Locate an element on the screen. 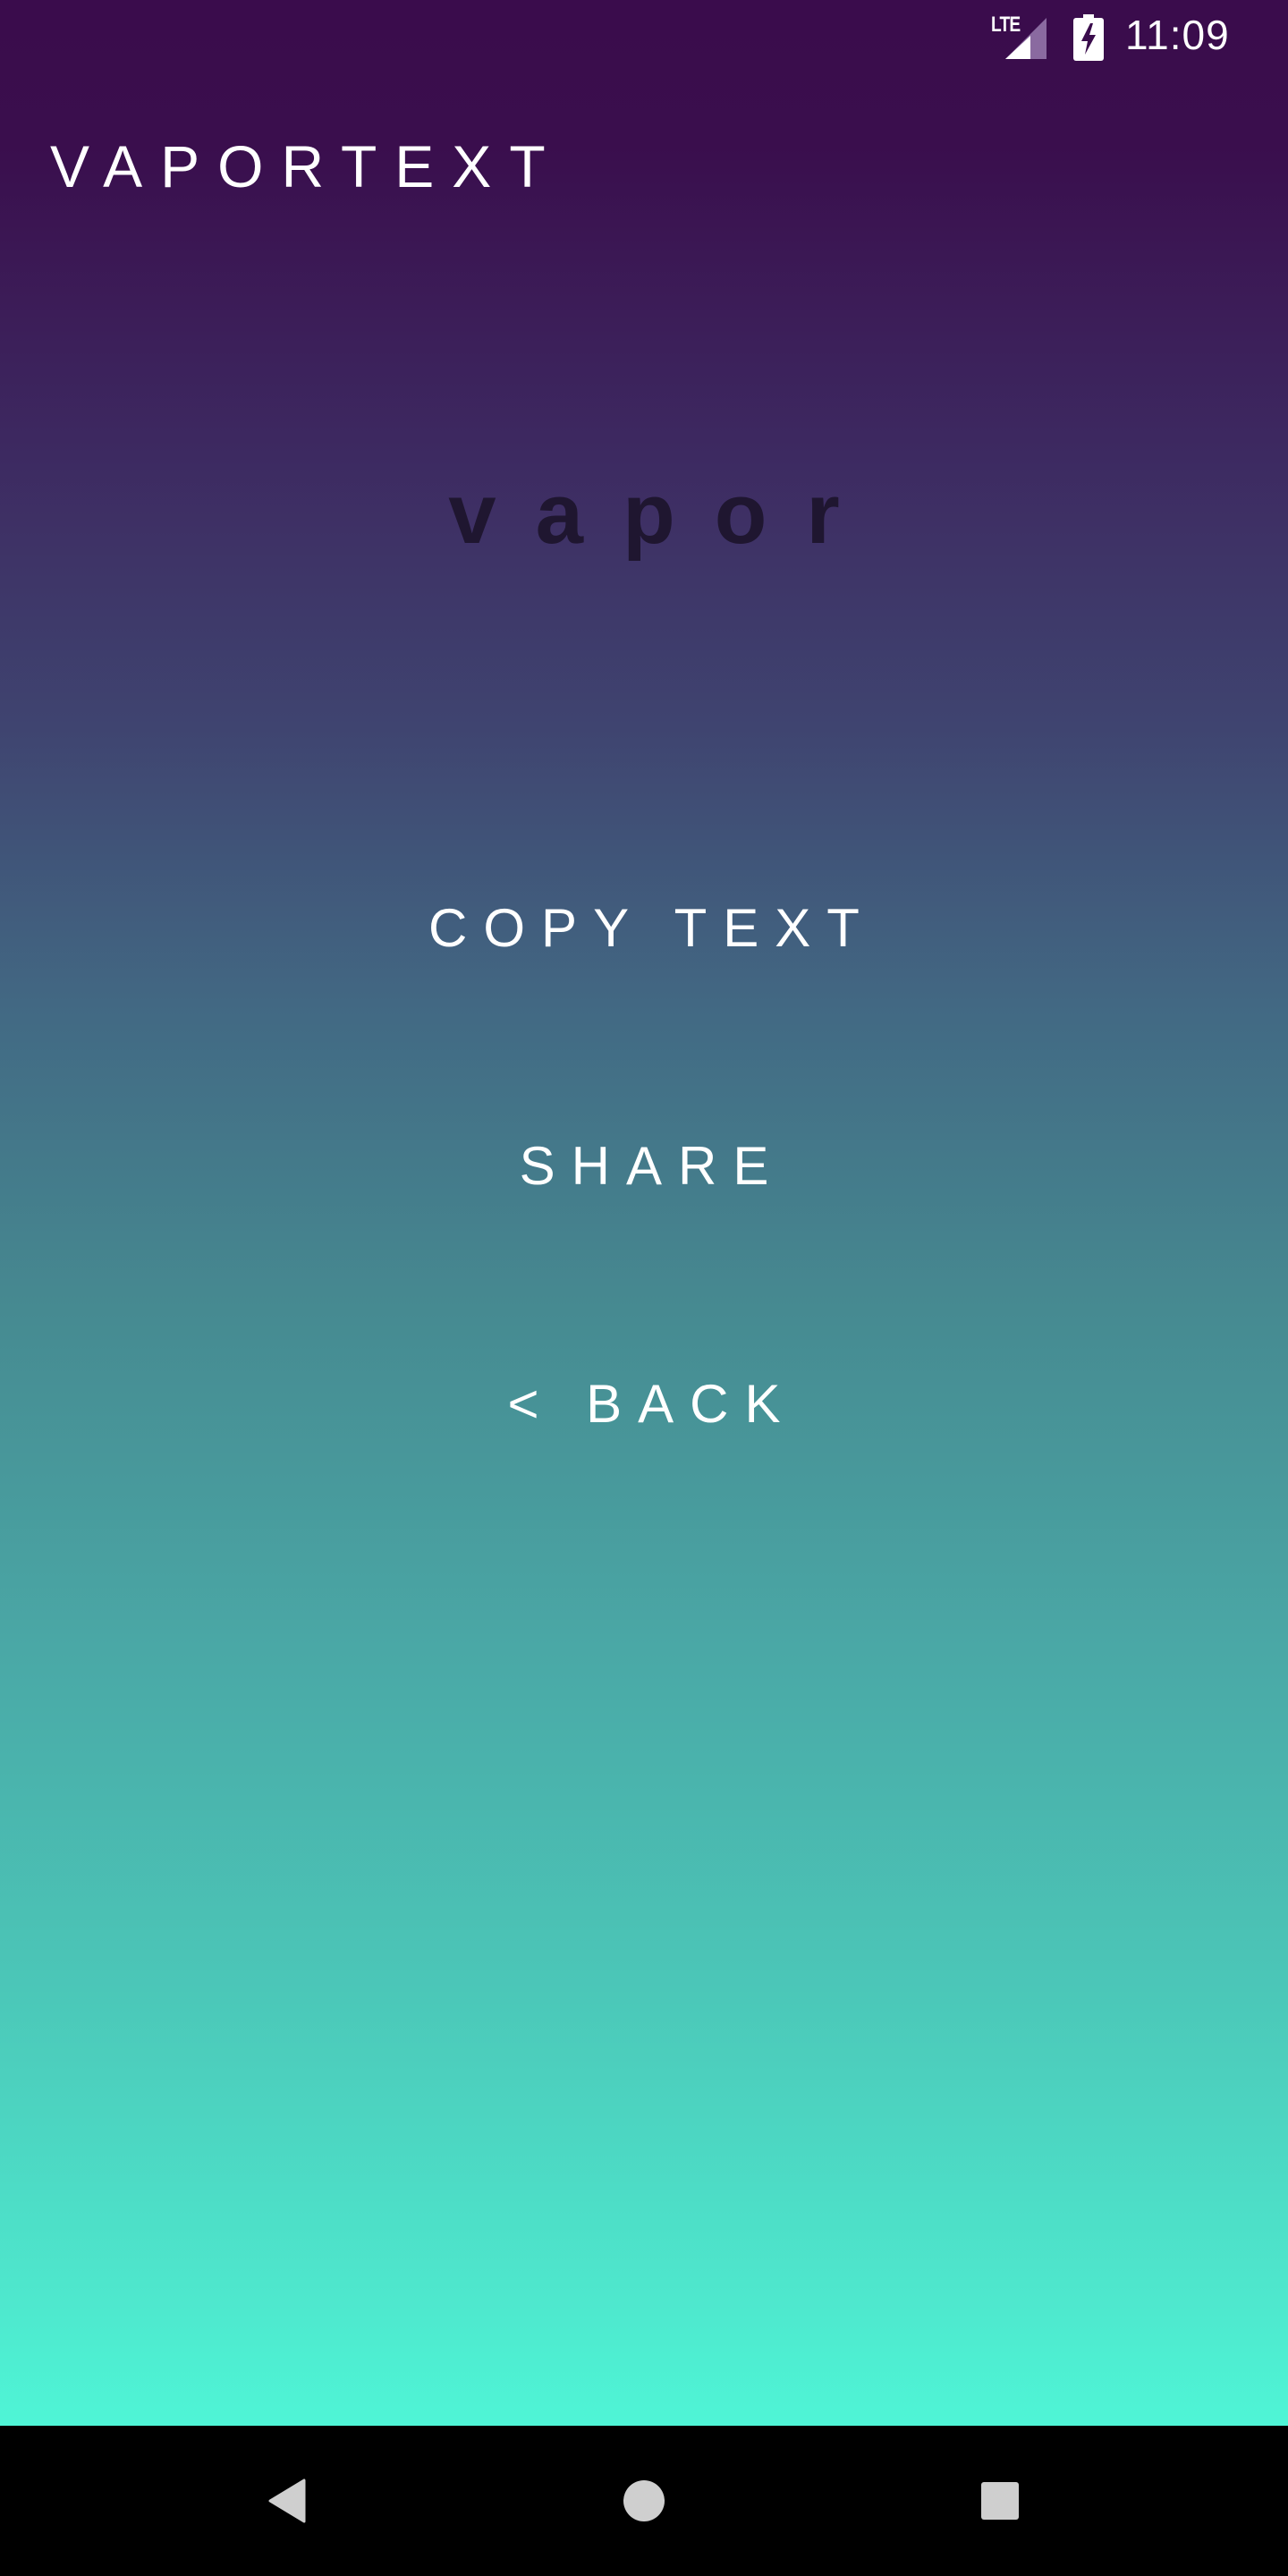 The height and width of the screenshot is (2576, 1288). signal-icon is located at coordinates (1025, 38).